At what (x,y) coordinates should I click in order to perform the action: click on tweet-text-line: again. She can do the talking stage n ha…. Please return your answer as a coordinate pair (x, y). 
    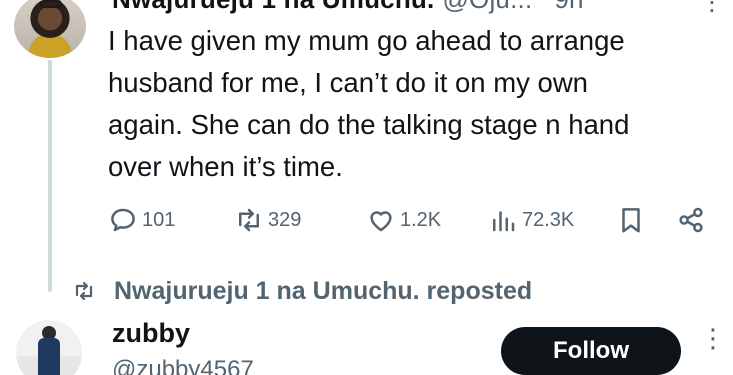
    Looking at the image, I should click on (369, 124).